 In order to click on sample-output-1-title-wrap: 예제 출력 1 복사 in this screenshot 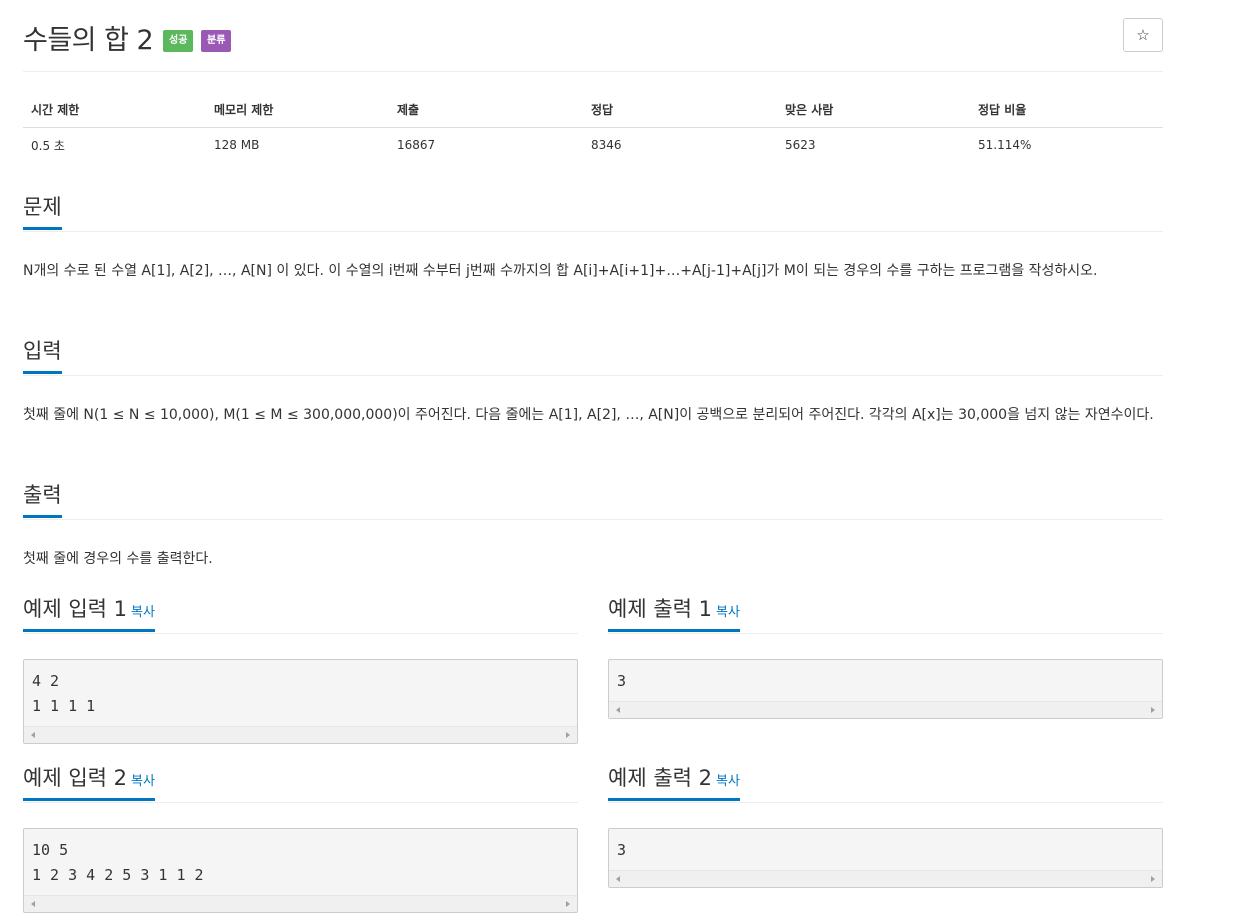, I will do `click(674, 613)`.